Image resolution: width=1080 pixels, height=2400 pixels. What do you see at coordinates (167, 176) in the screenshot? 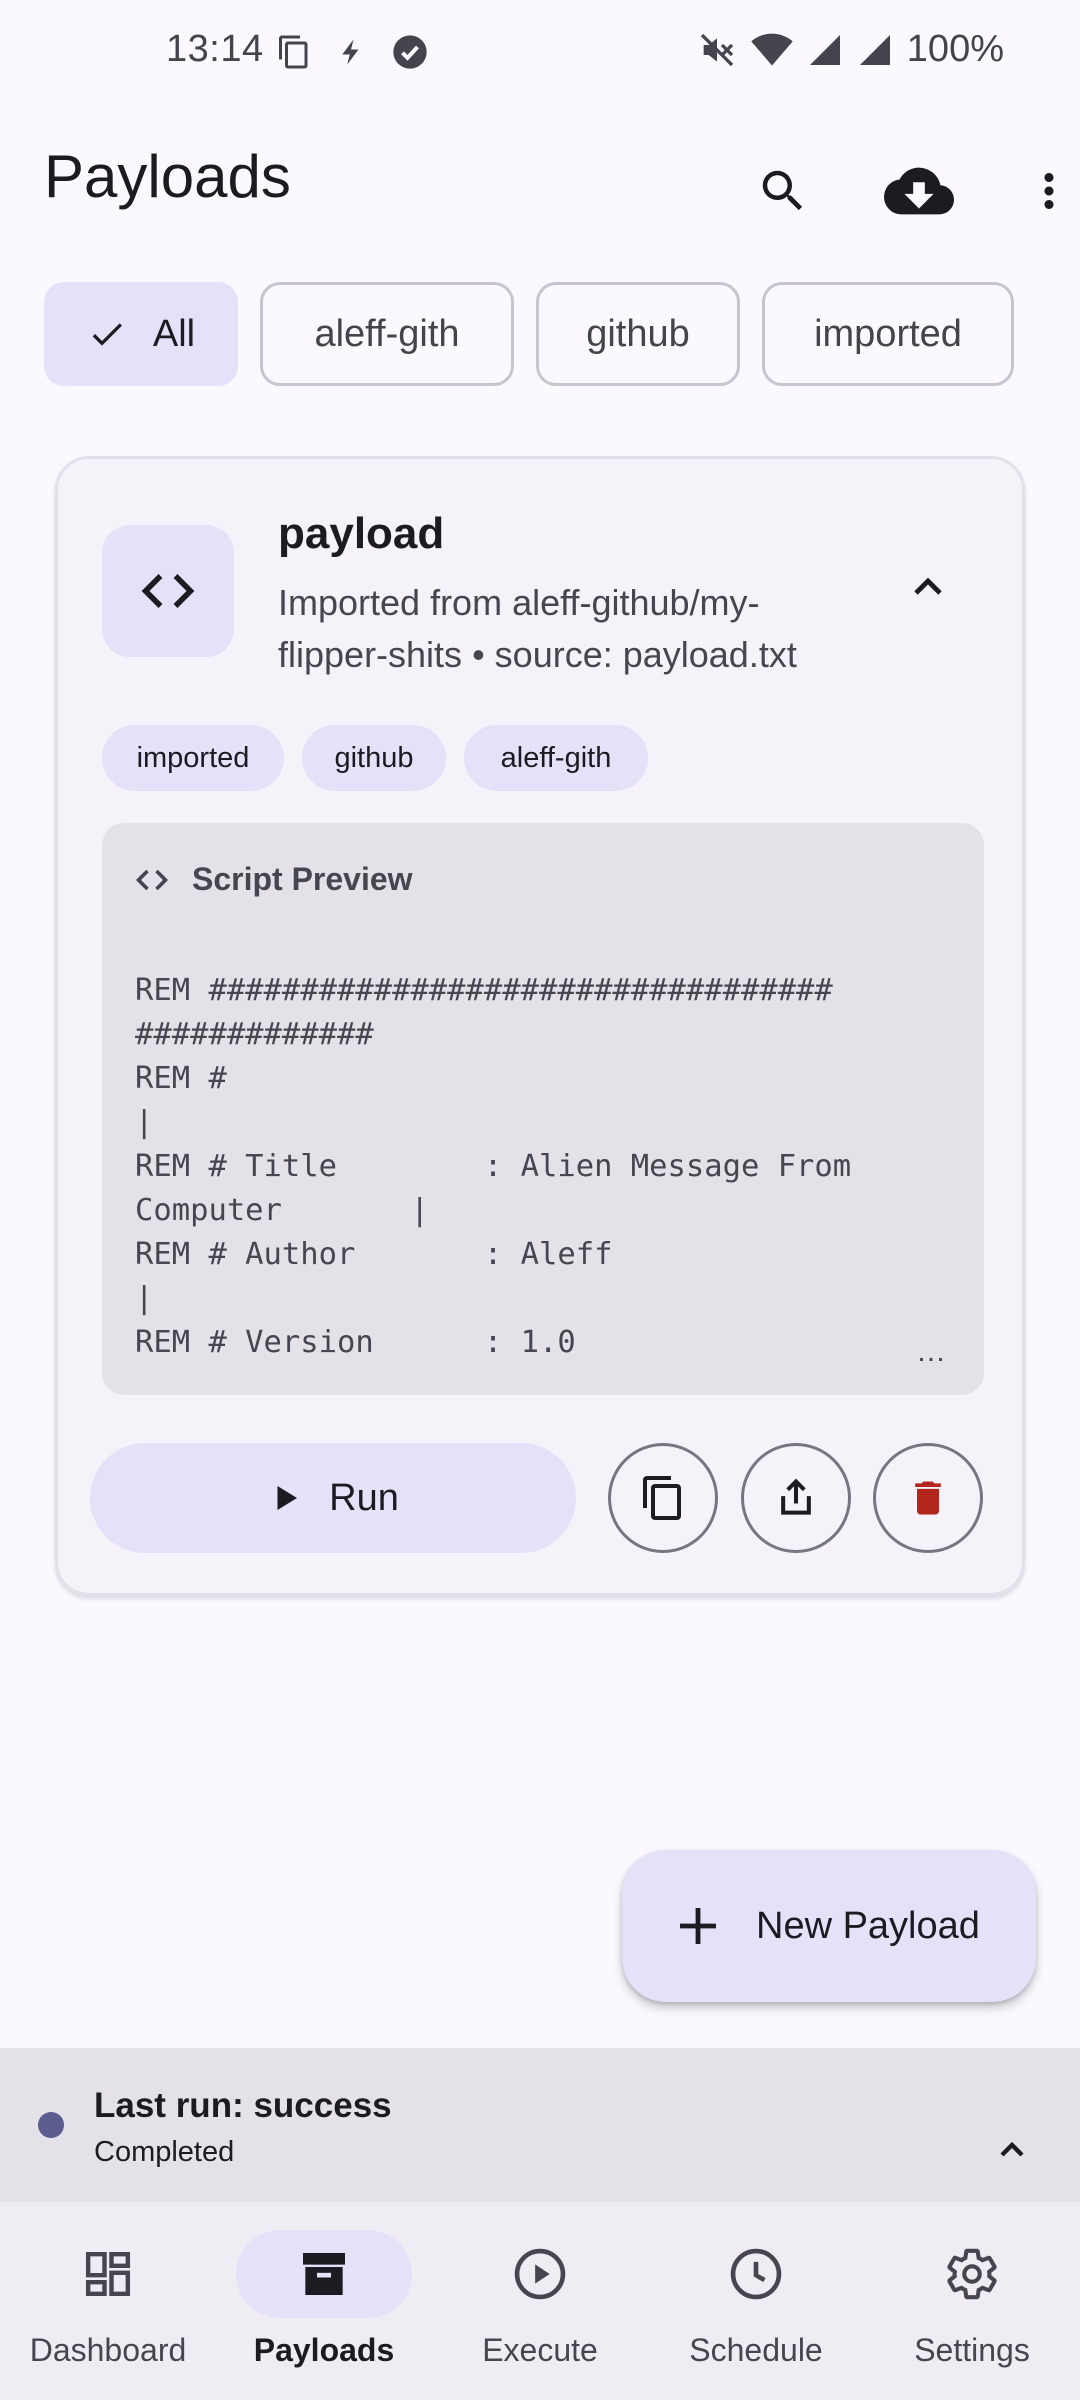
I see `page-title: Payloads` at bounding box center [167, 176].